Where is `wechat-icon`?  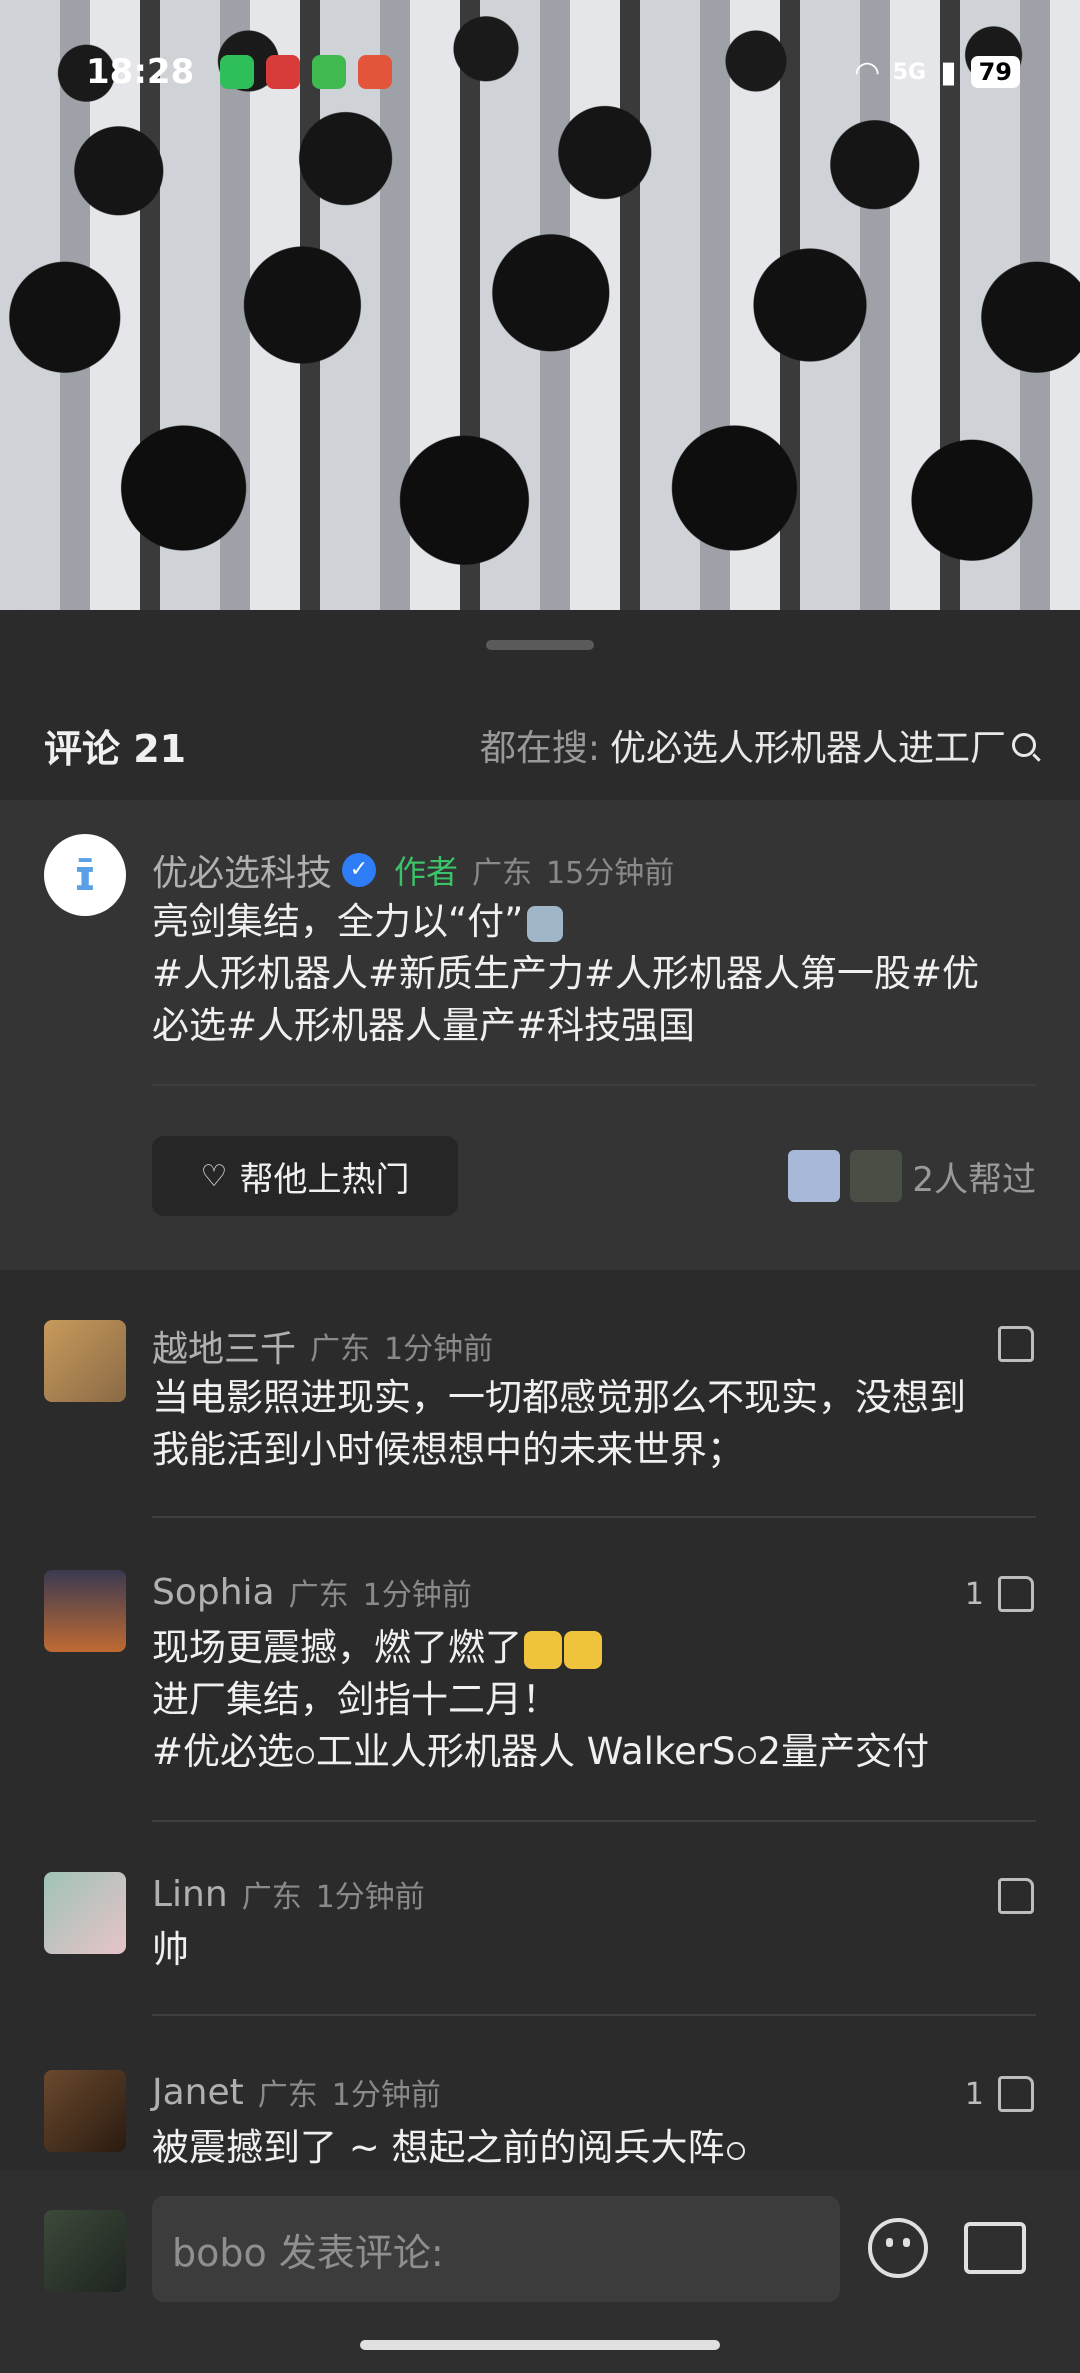
wechat-icon is located at coordinates (237, 72).